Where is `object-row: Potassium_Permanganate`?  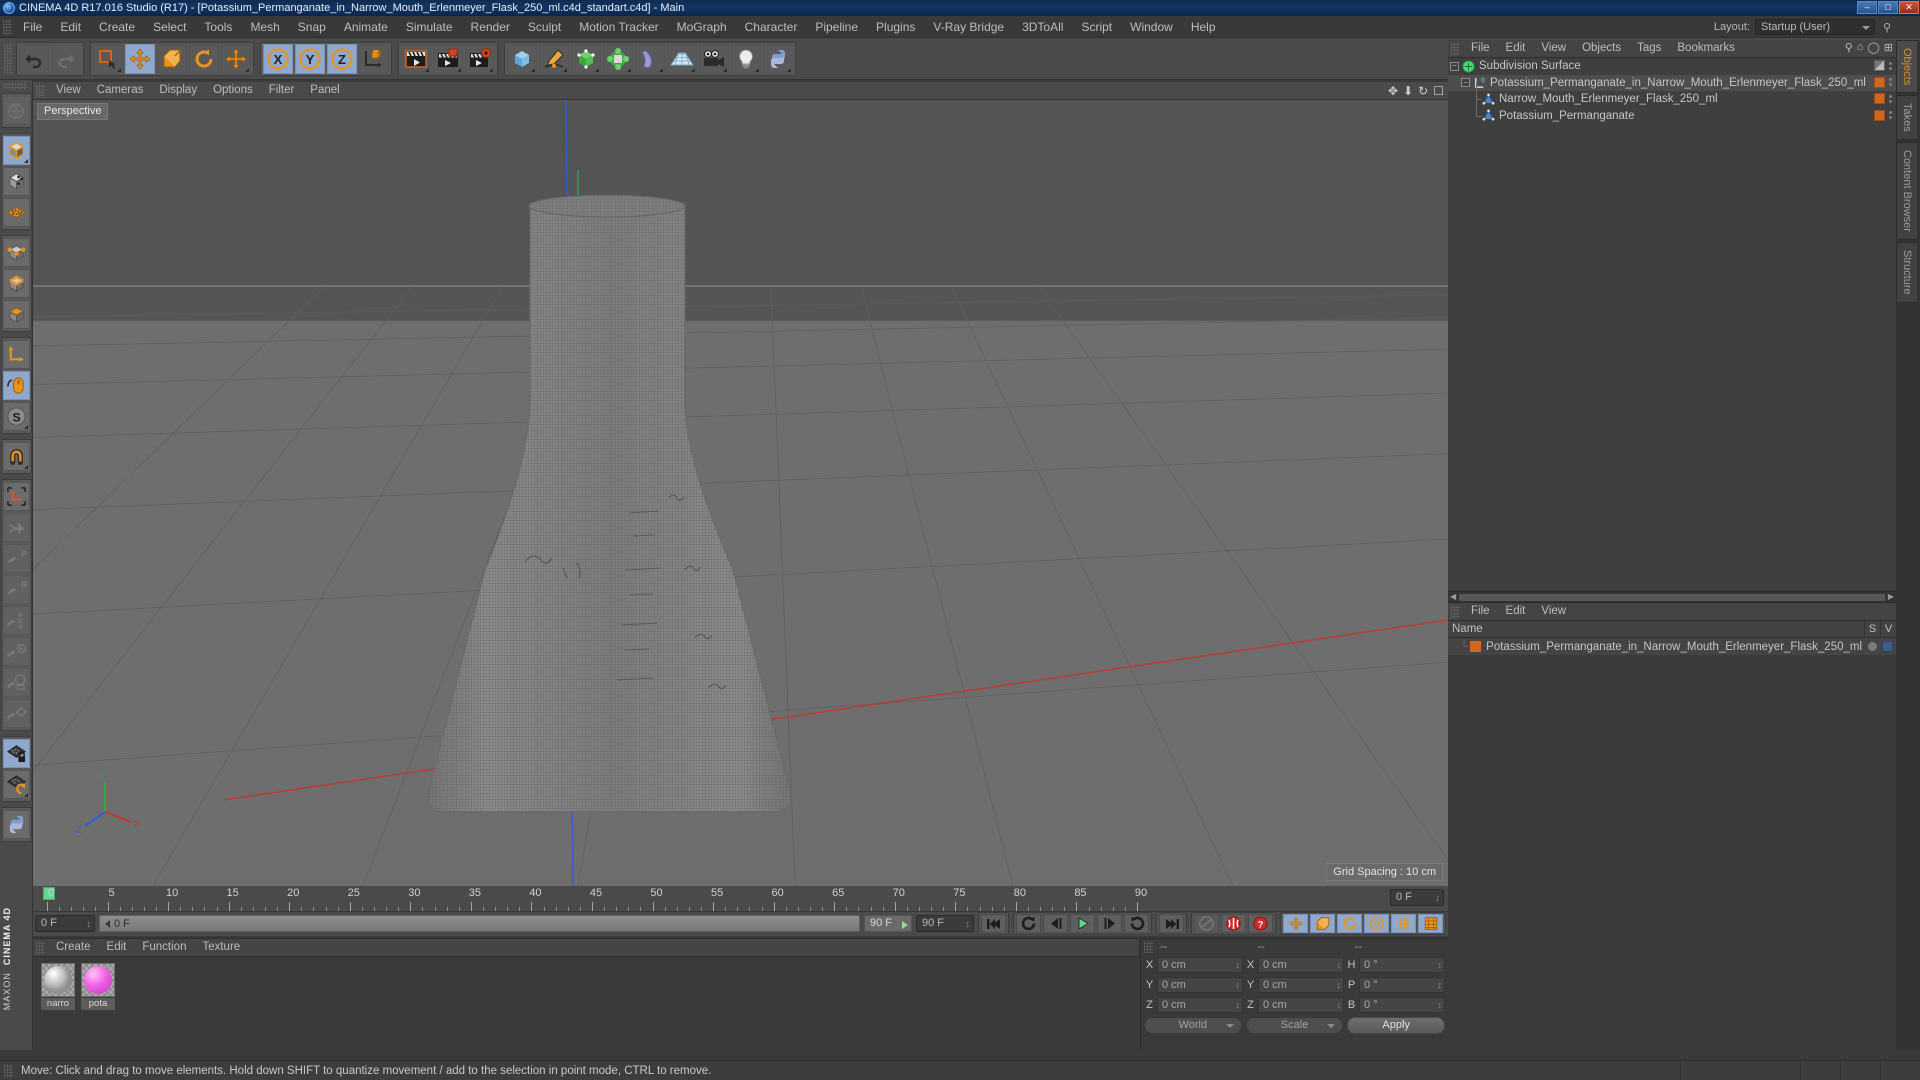 object-row: Potassium_Permanganate is located at coordinates (1672, 112).